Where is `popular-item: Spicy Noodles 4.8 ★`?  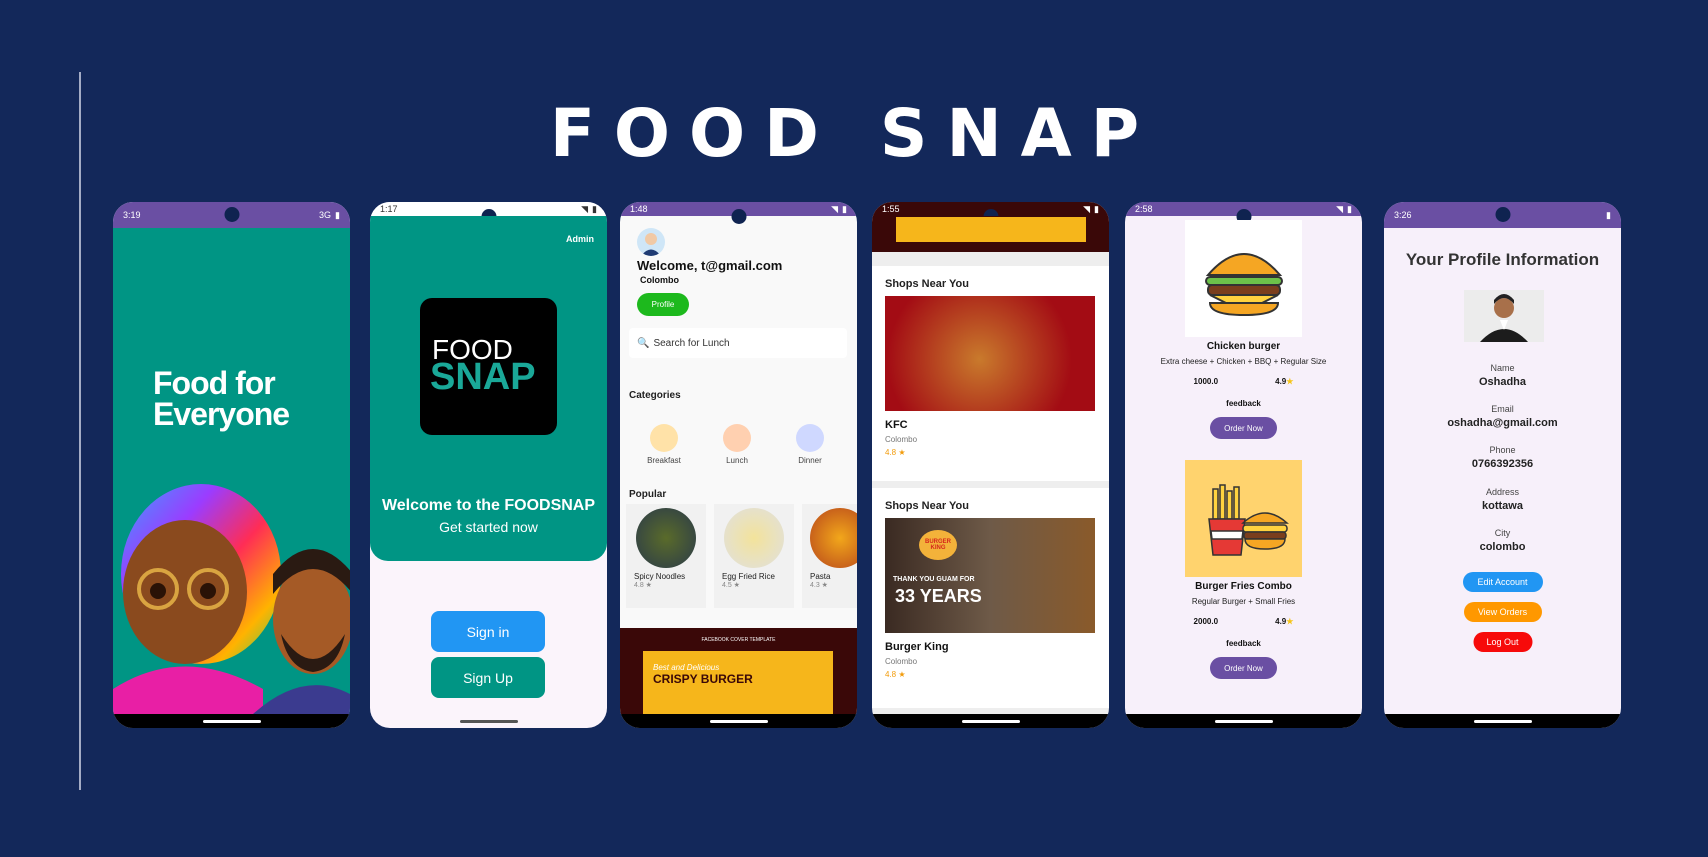
popular-item: Spicy Noodles 4.8 ★ is located at coordinates (666, 556).